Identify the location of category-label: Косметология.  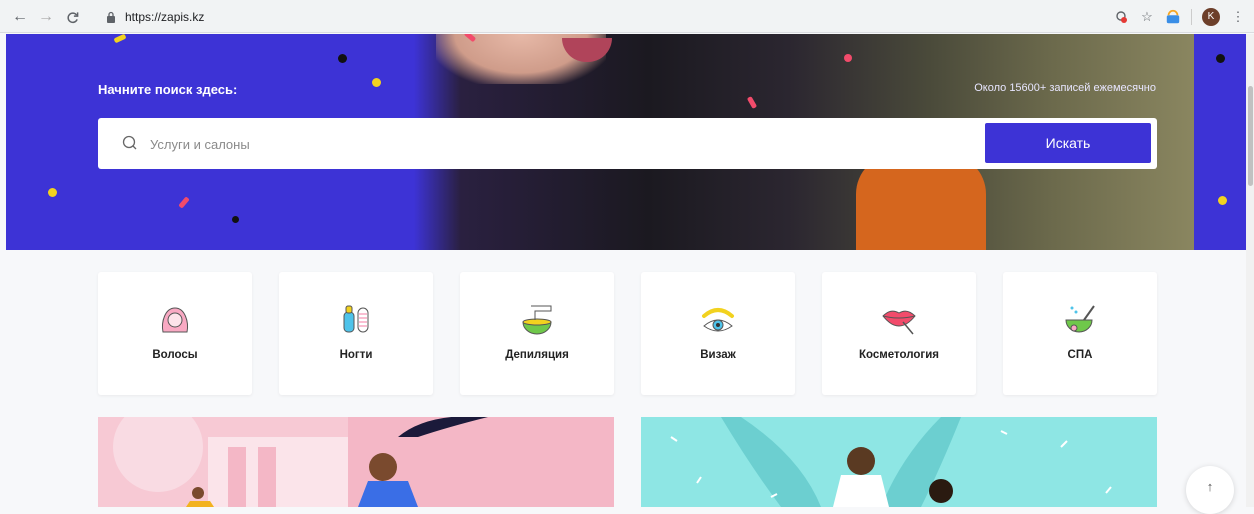
(898, 355).